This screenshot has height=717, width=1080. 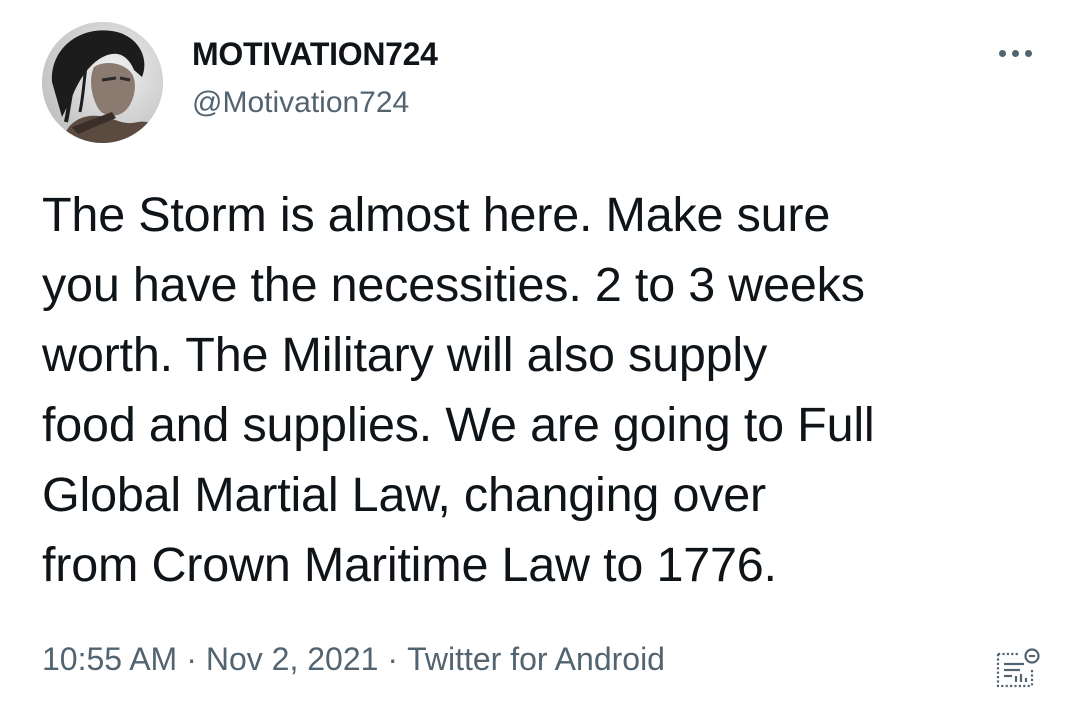 I want to click on tweet-source: Twitter for Android, so click(x=536, y=659).